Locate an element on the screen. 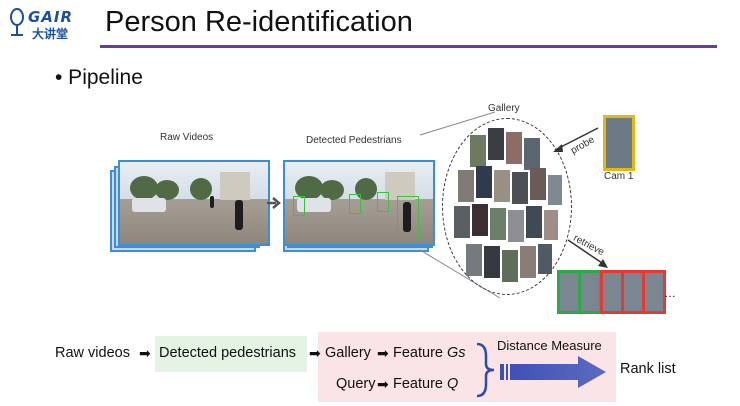  rank-list-label: Rank list is located at coordinates (648, 369).